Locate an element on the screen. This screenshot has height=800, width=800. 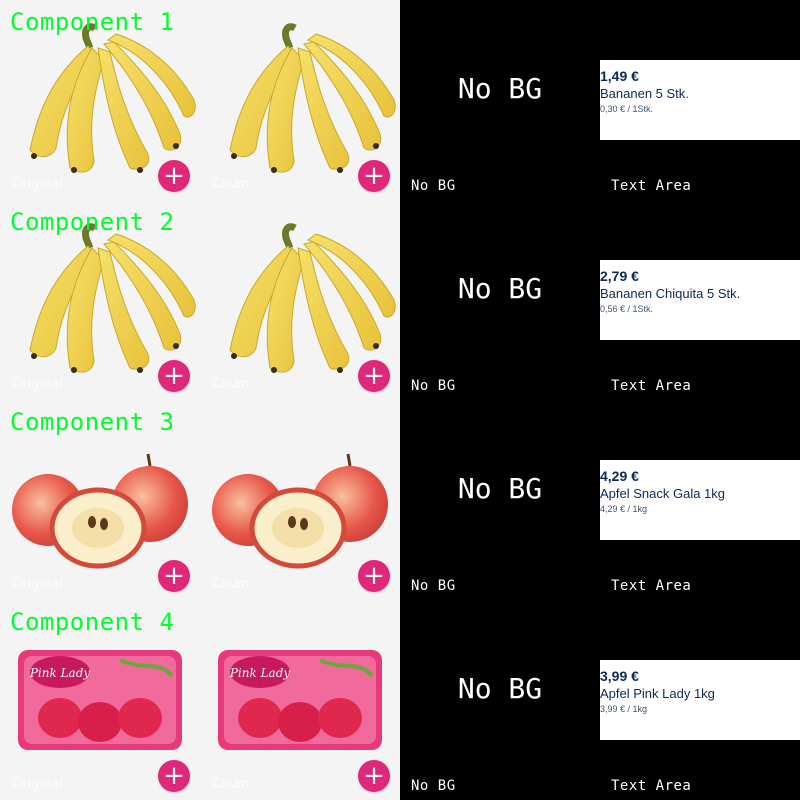
unit-price: 0,56 € / 1Stk. is located at coordinates (627, 309).